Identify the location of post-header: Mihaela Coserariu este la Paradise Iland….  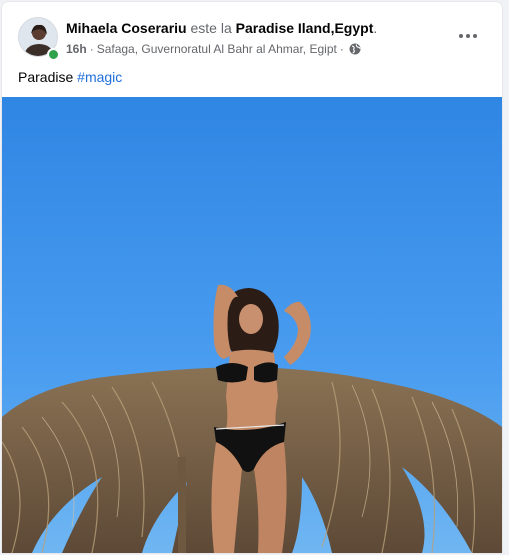
(252, 33).